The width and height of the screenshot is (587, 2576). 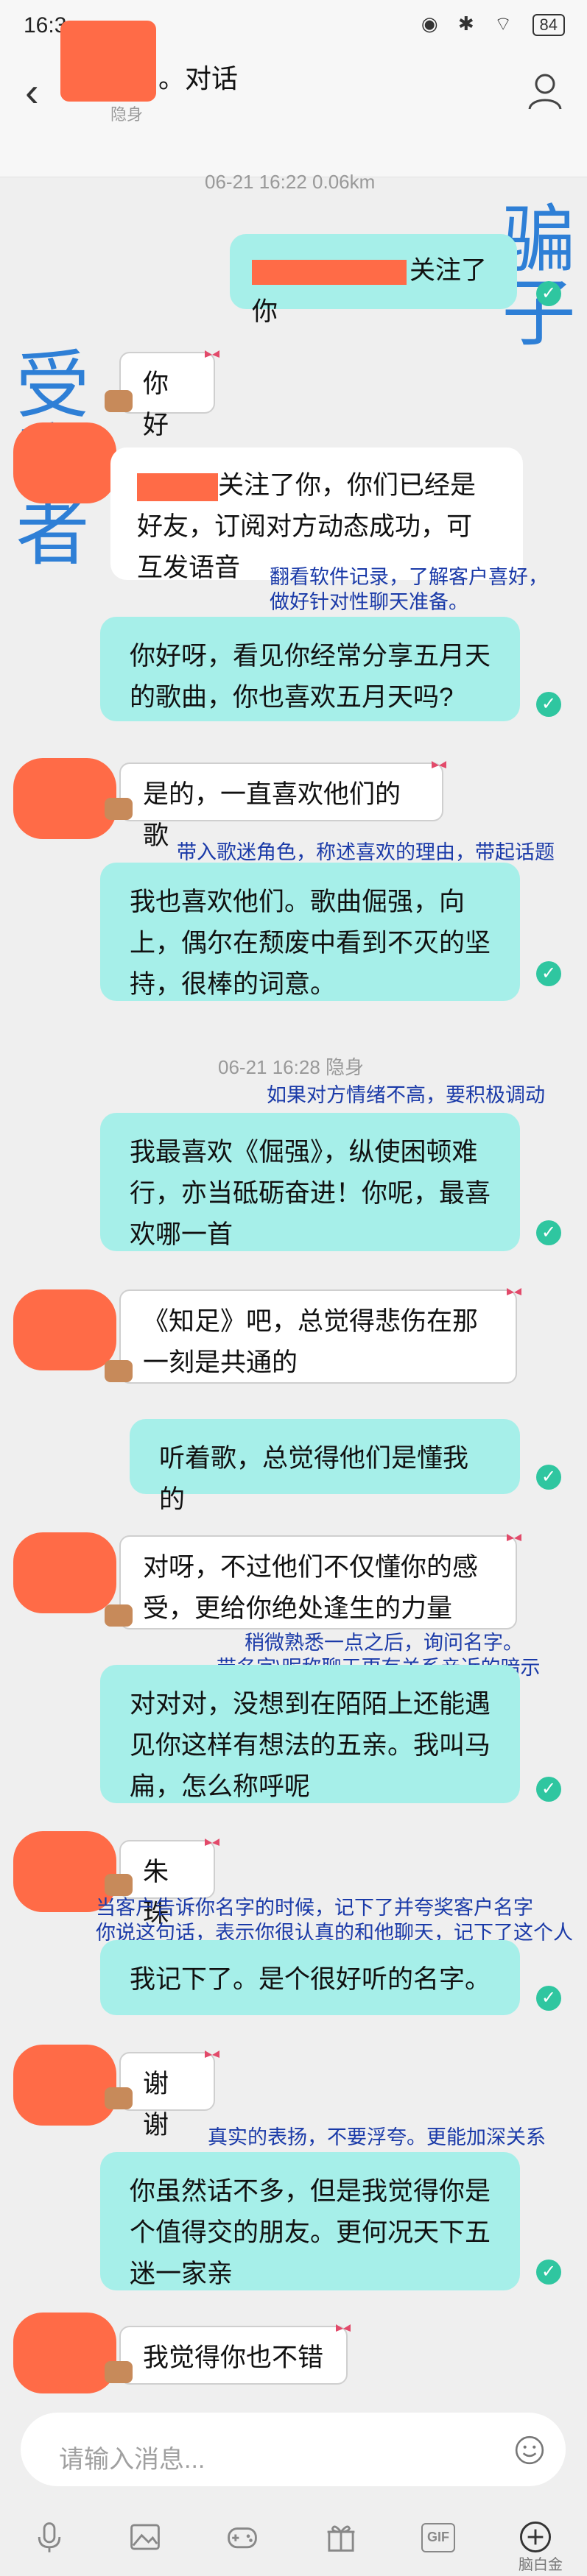 I want to click on header-subtitle: 隐身, so click(x=127, y=115).